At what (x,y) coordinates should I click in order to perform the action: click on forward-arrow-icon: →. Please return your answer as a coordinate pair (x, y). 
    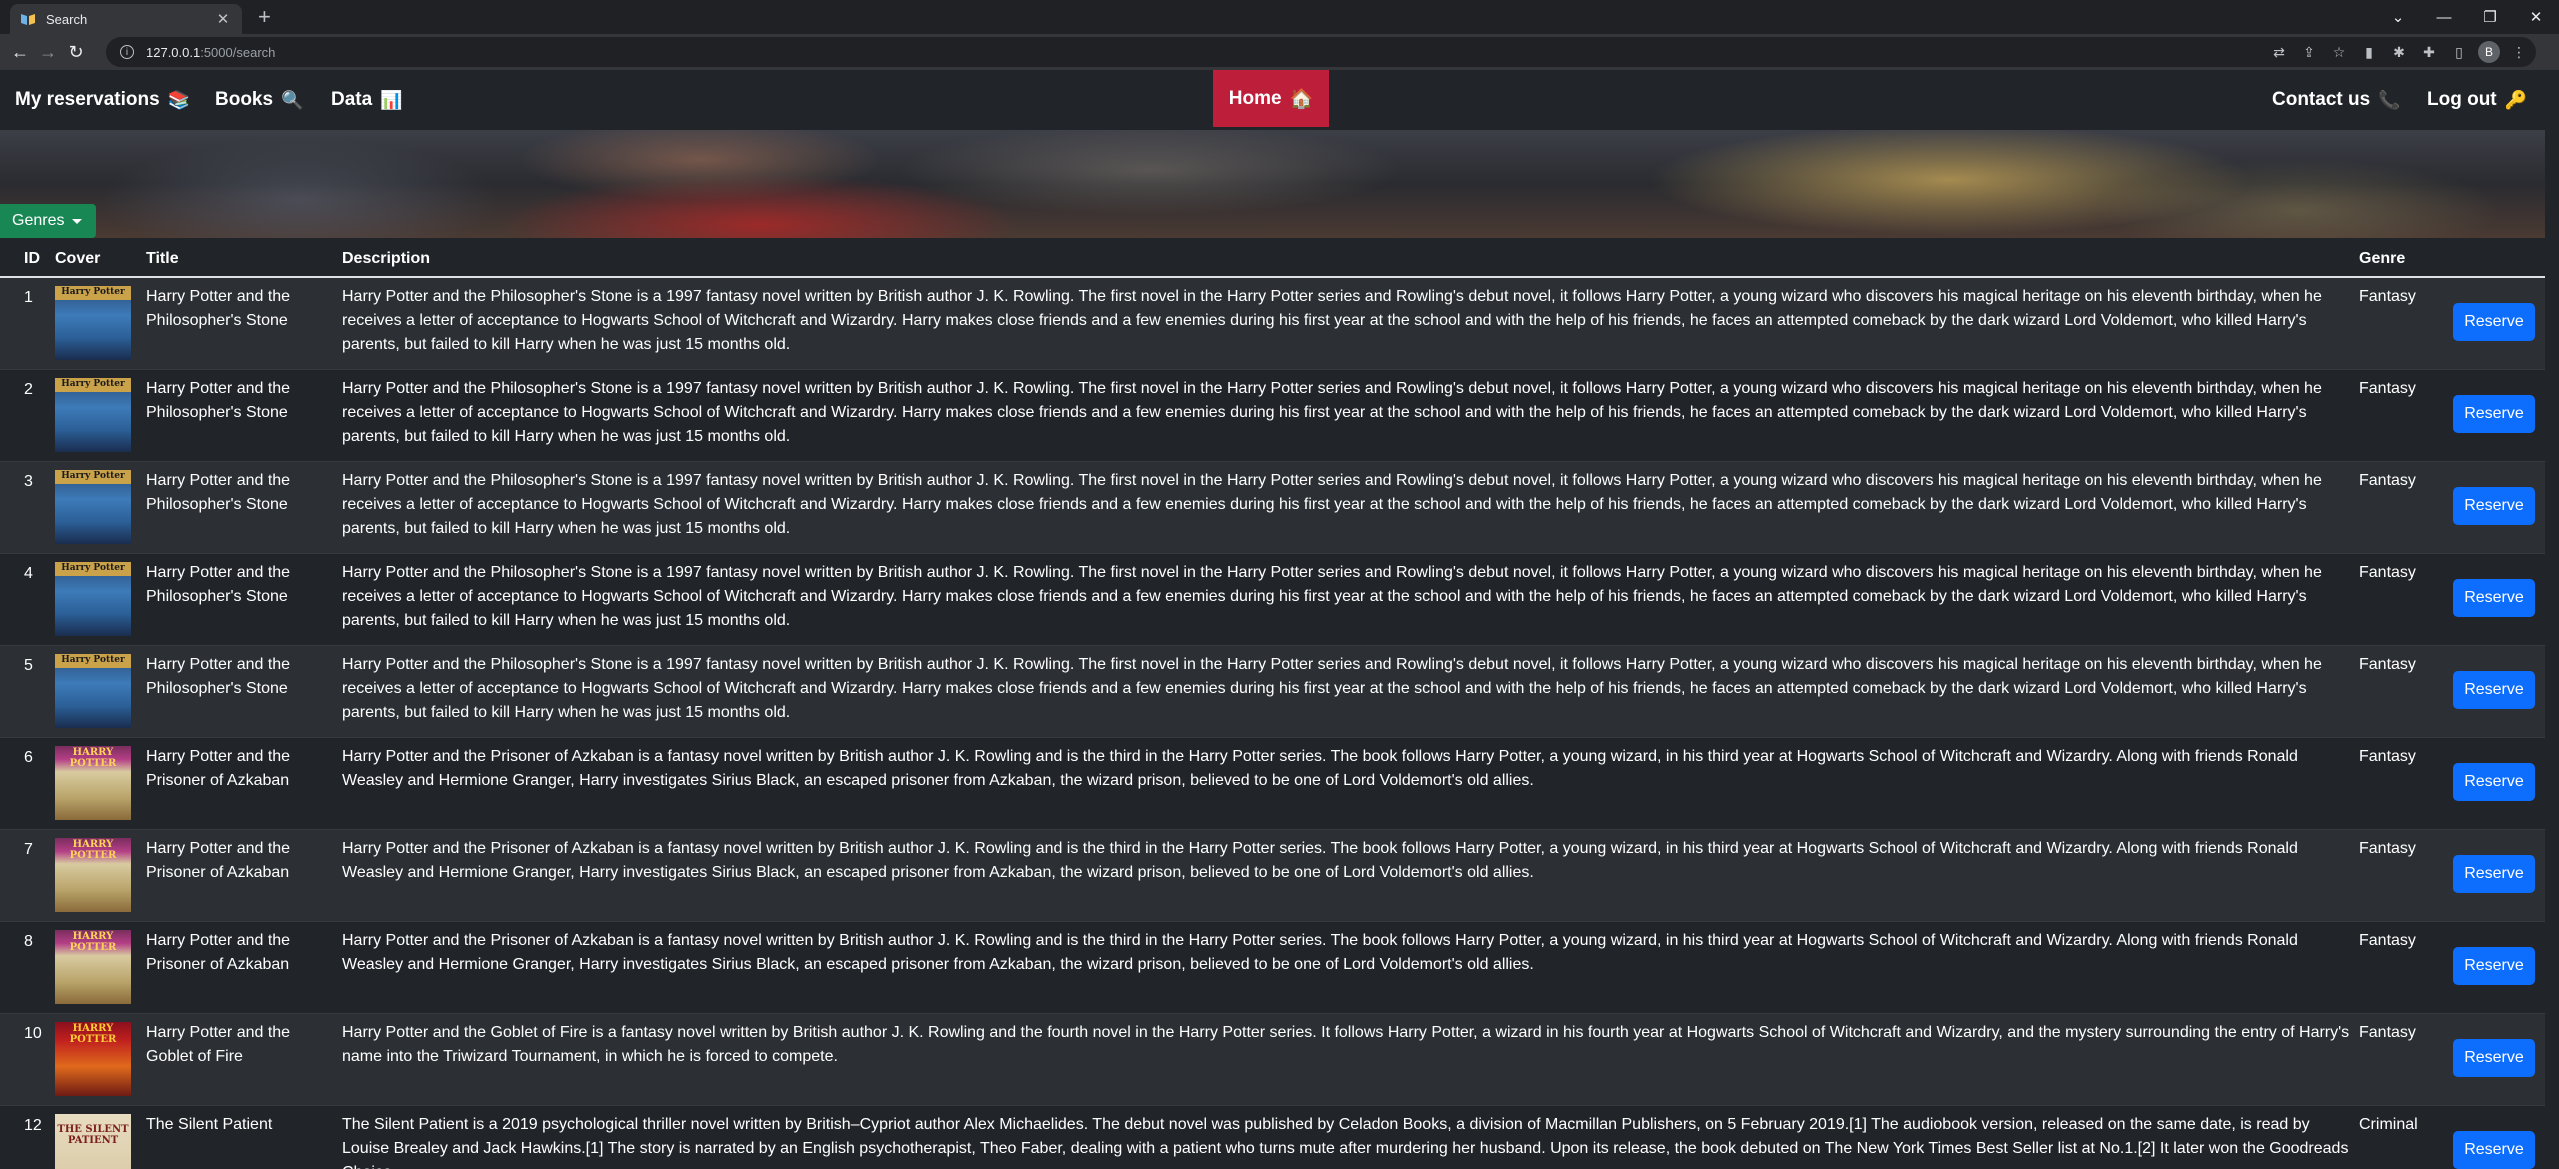
    Looking at the image, I should click on (48, 52).